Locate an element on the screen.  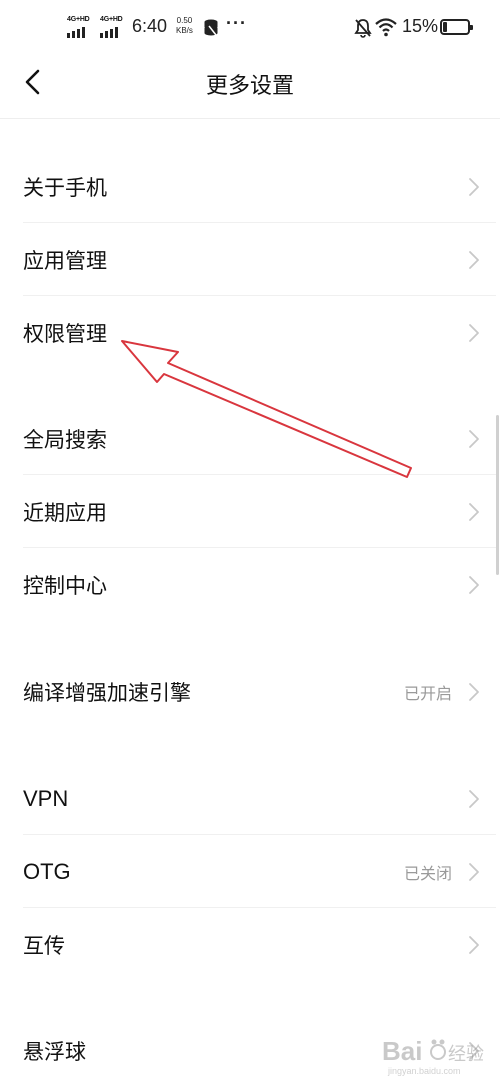
watermark-url: jingyan.baidu.com is located at coordinates (424, 1071).